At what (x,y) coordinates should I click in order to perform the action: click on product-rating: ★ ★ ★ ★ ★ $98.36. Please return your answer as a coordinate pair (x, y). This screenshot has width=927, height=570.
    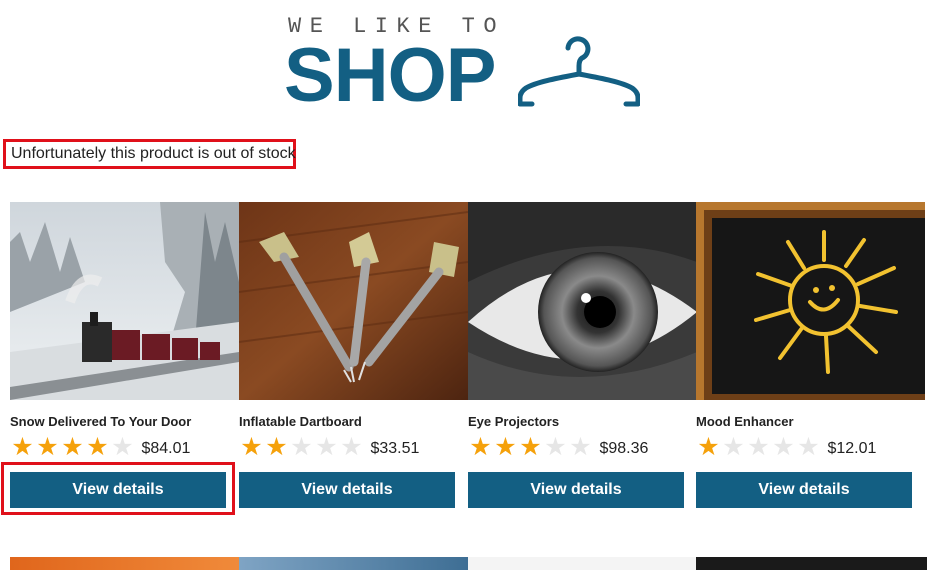
    Looking at the image, I should click on (558, 447).